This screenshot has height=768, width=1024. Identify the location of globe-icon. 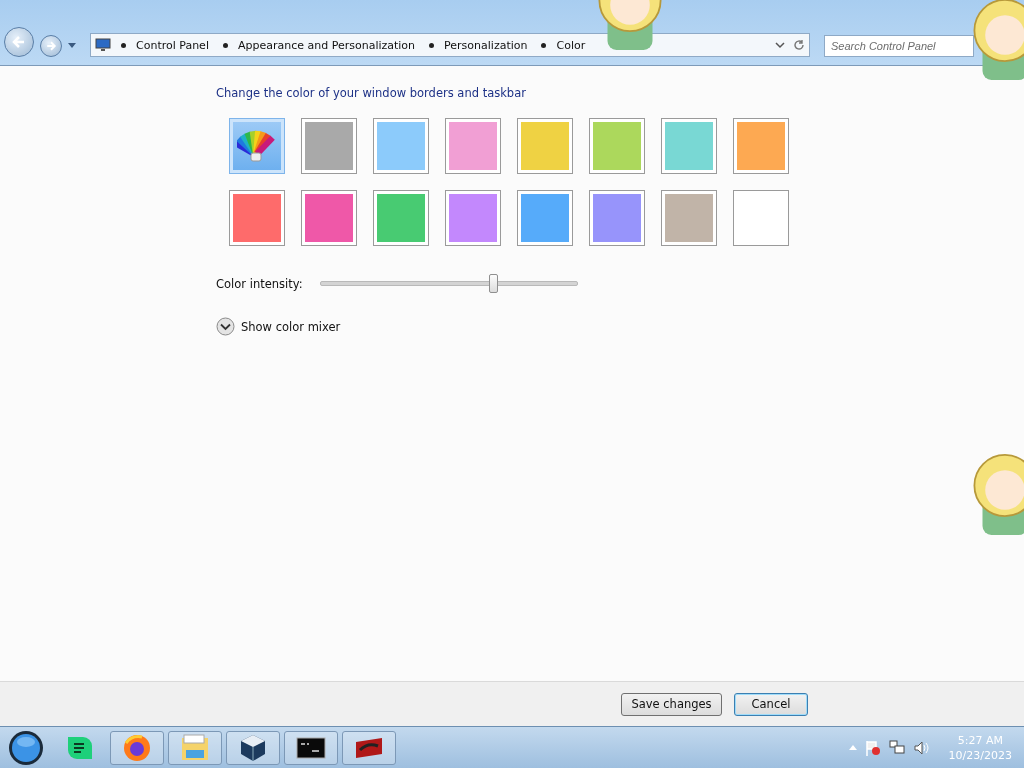
(137, 747).